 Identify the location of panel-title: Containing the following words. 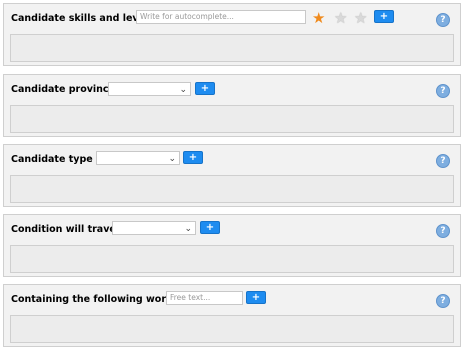
(95, 299).